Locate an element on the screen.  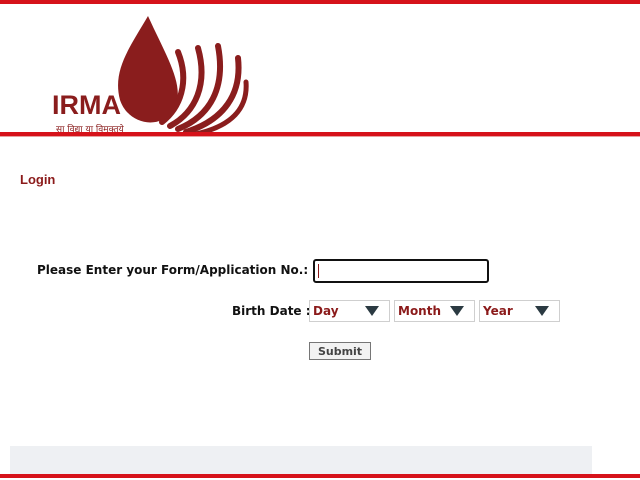
birth-month-value: Month is located at coordinates (420, 311).